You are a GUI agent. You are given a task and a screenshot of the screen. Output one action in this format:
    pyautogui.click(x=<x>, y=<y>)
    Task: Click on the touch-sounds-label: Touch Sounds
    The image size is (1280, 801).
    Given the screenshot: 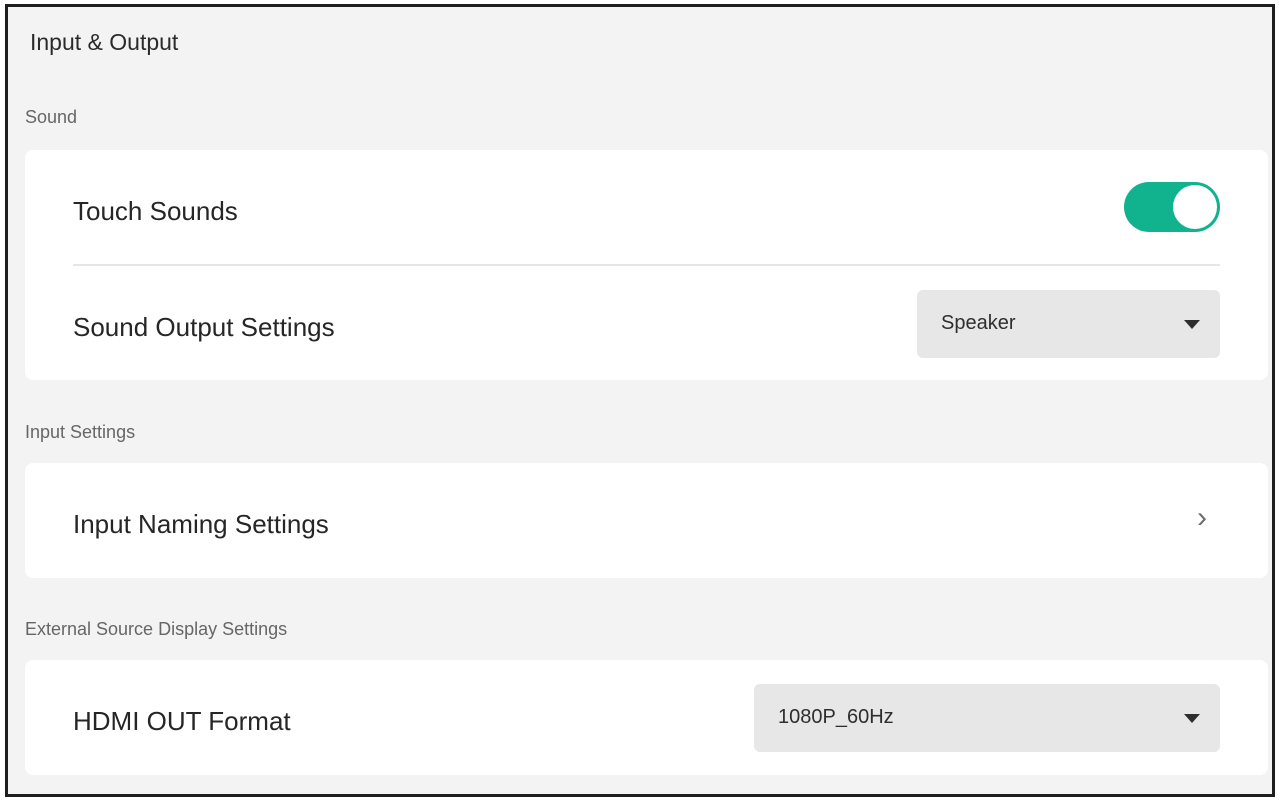 What is the action you would take?
    pyautogui.click(x=155, y=211)
    